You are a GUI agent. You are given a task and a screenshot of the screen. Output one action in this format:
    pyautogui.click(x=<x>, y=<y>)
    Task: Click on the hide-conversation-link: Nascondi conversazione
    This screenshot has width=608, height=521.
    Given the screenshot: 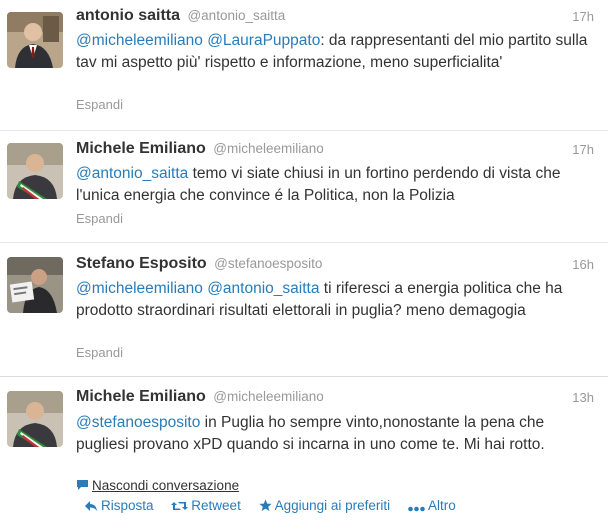 What is the action you would take?
    pyautogui.click(x=157, y=485)
    